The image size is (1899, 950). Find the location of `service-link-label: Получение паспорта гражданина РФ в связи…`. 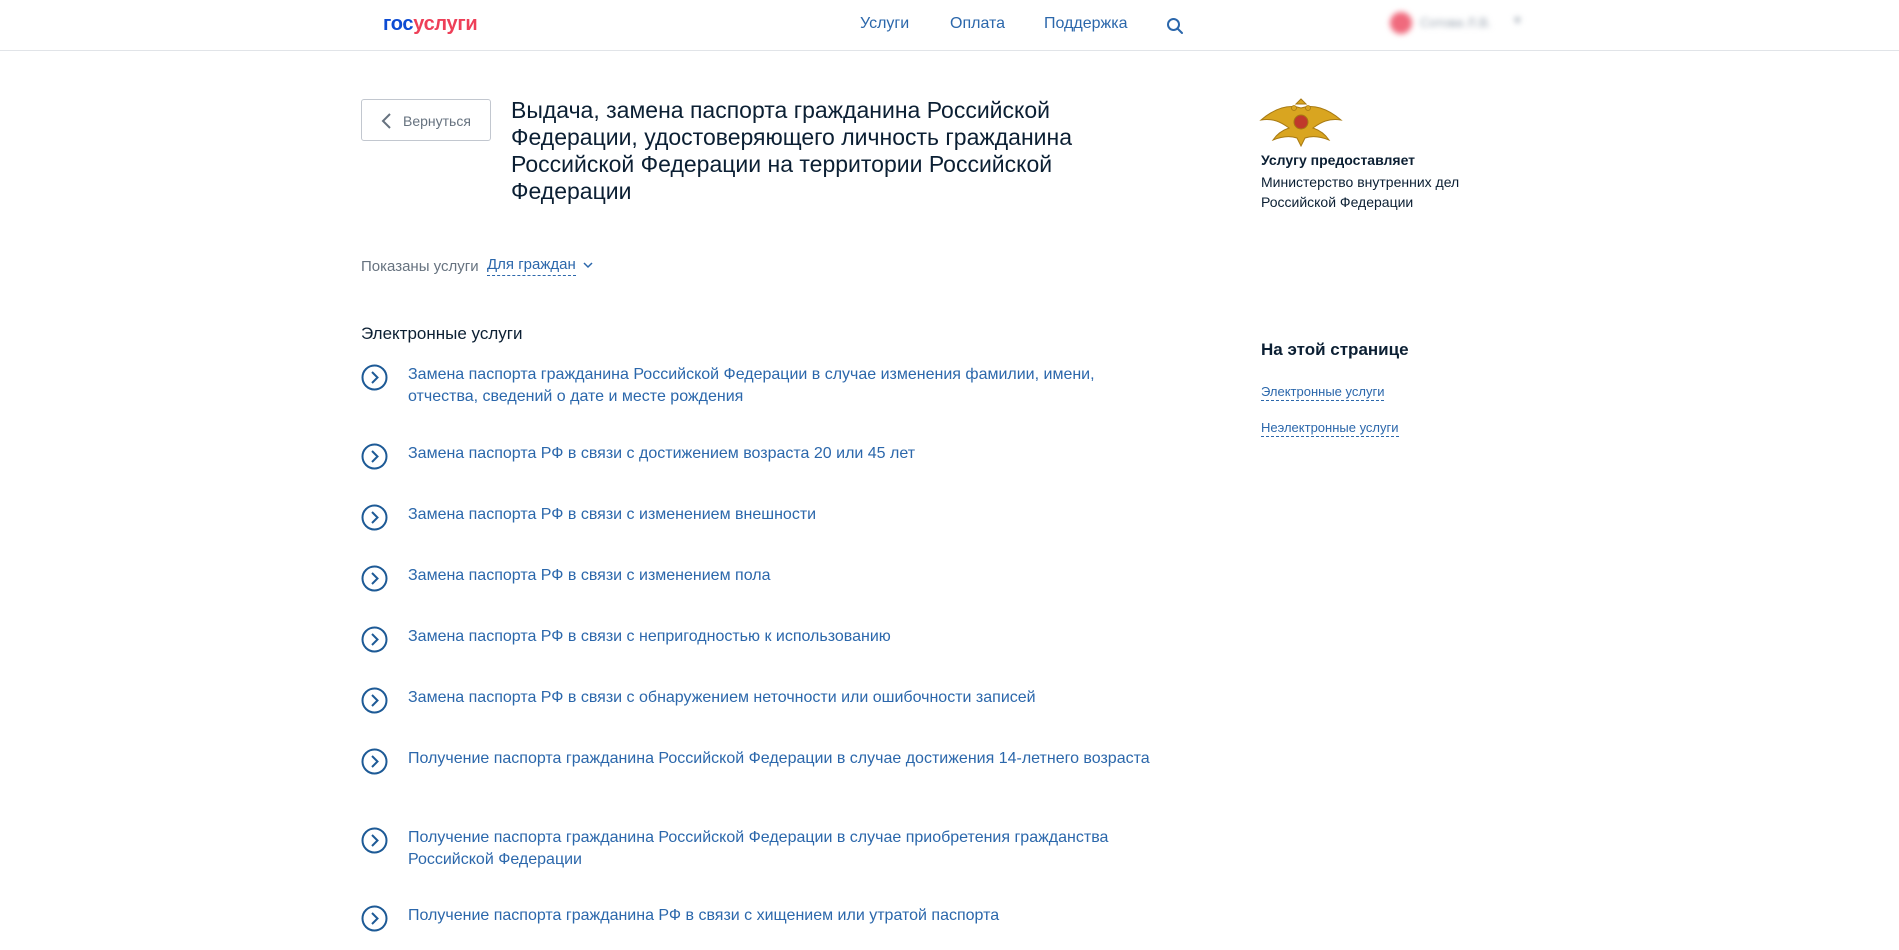

service-link-label: Получение паспорта гражданина РФ в связи… is located at coordinates (788, 916).